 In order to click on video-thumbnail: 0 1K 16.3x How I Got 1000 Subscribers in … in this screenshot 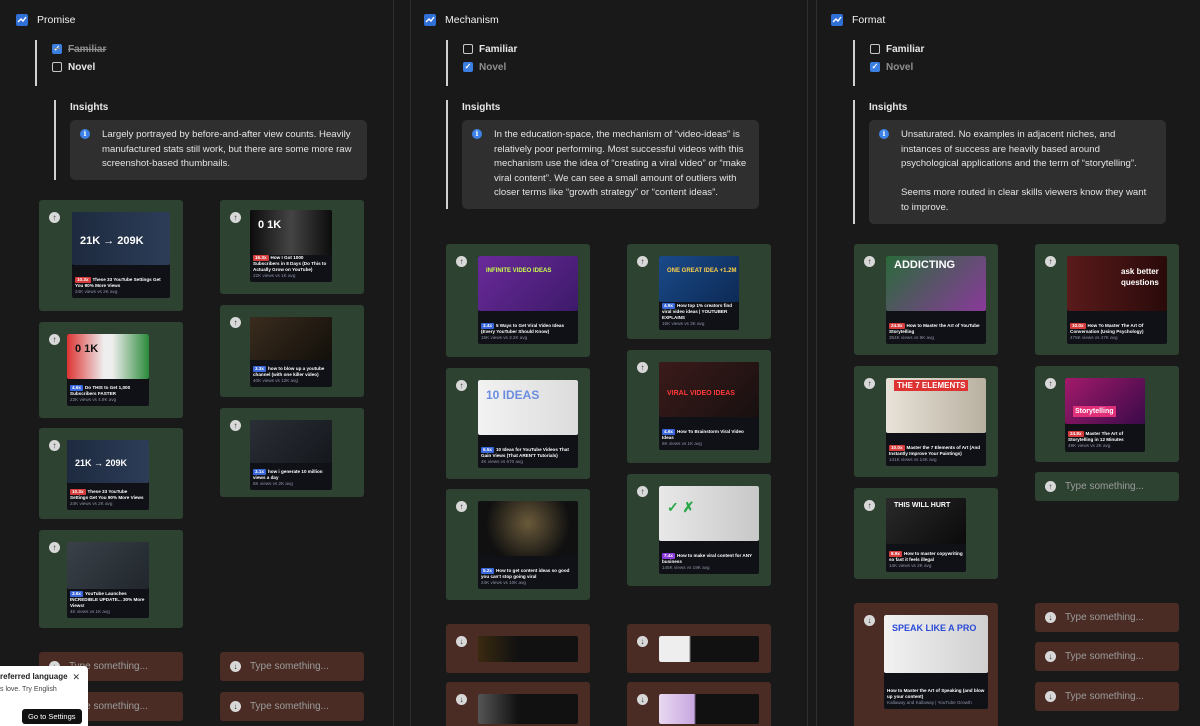, I will do `click(291, 246)`.